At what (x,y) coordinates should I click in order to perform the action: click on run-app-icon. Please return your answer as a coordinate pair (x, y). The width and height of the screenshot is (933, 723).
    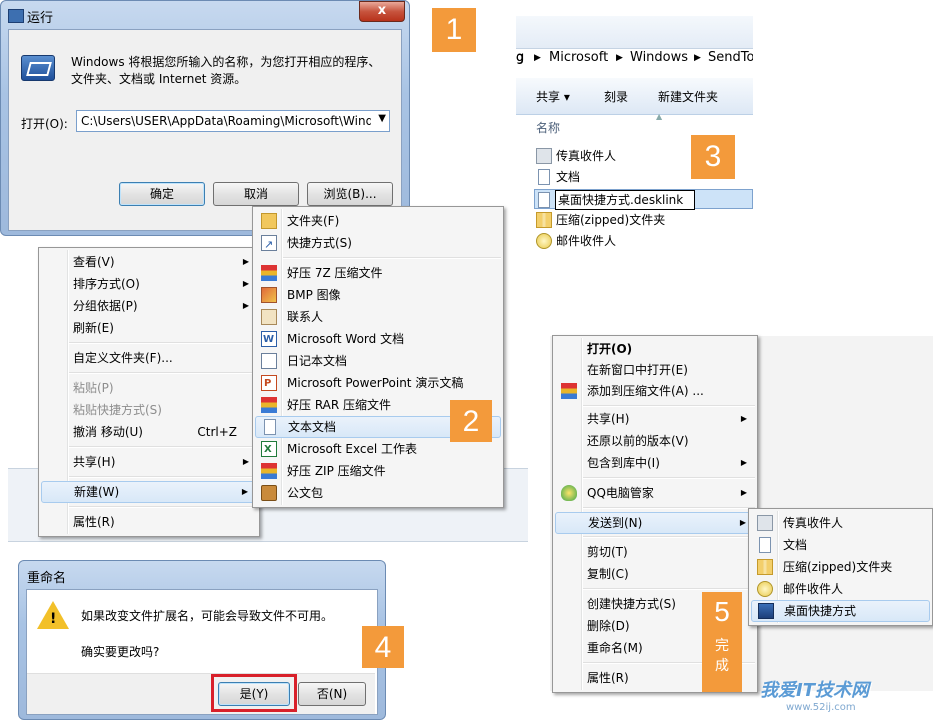
    Looking at the image, I should click on (16, 16).